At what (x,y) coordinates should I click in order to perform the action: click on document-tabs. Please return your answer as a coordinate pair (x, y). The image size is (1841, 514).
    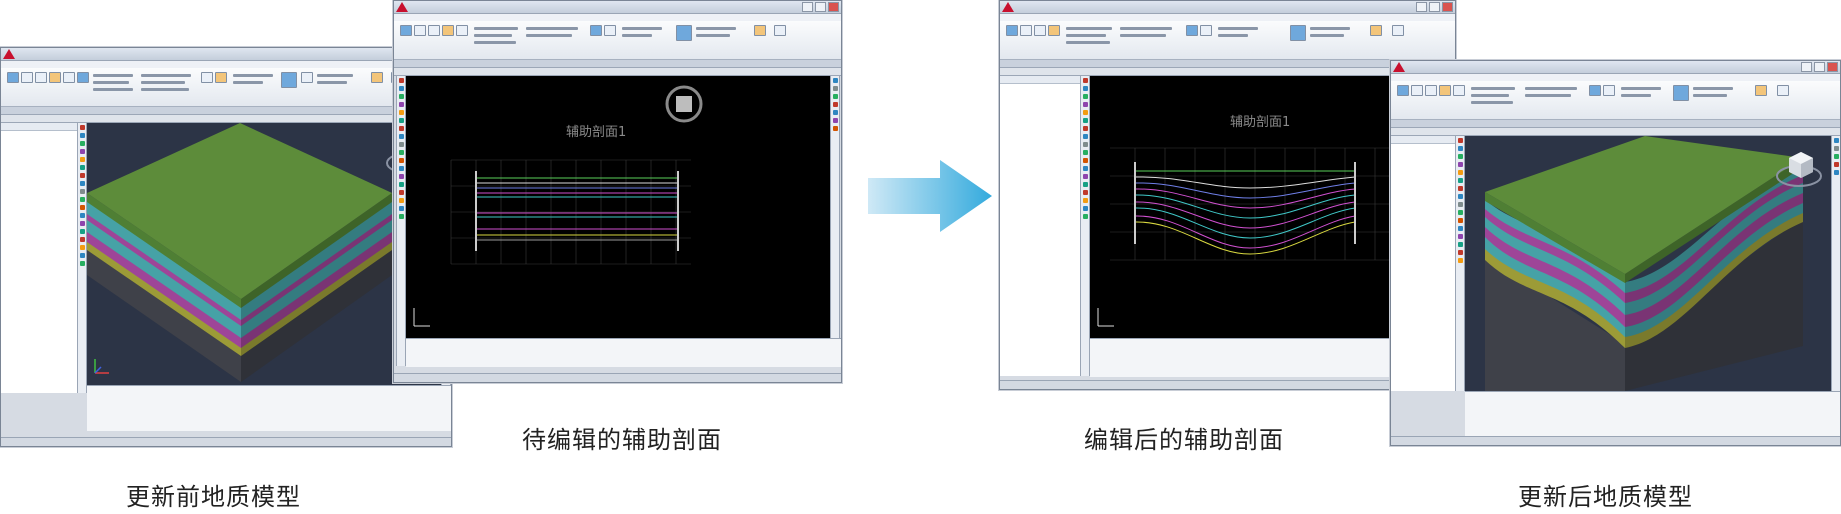
    Looking at the image, I should click on (617, 72).